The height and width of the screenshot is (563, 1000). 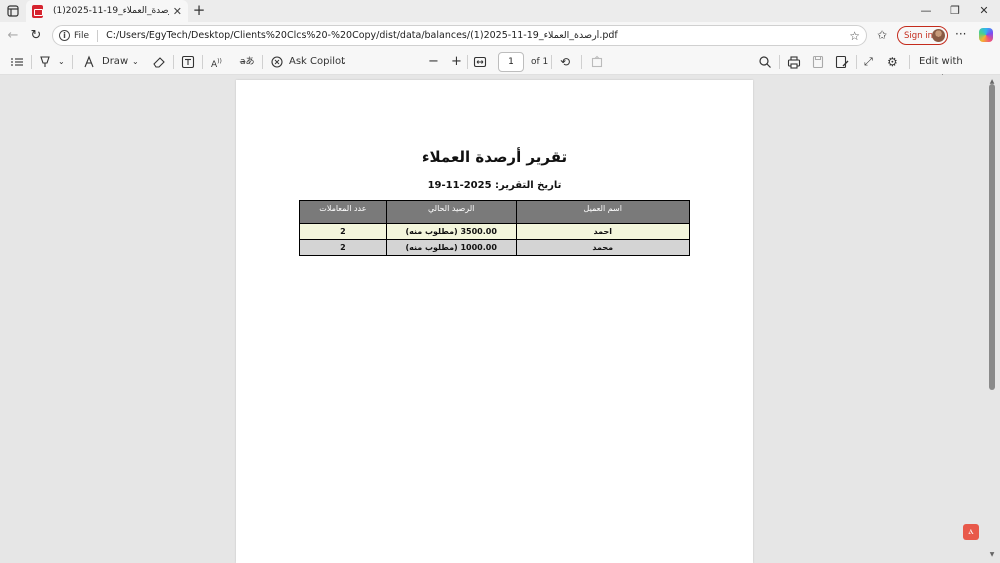 I want to click on copilot-icon, so click(x=986, y=35).